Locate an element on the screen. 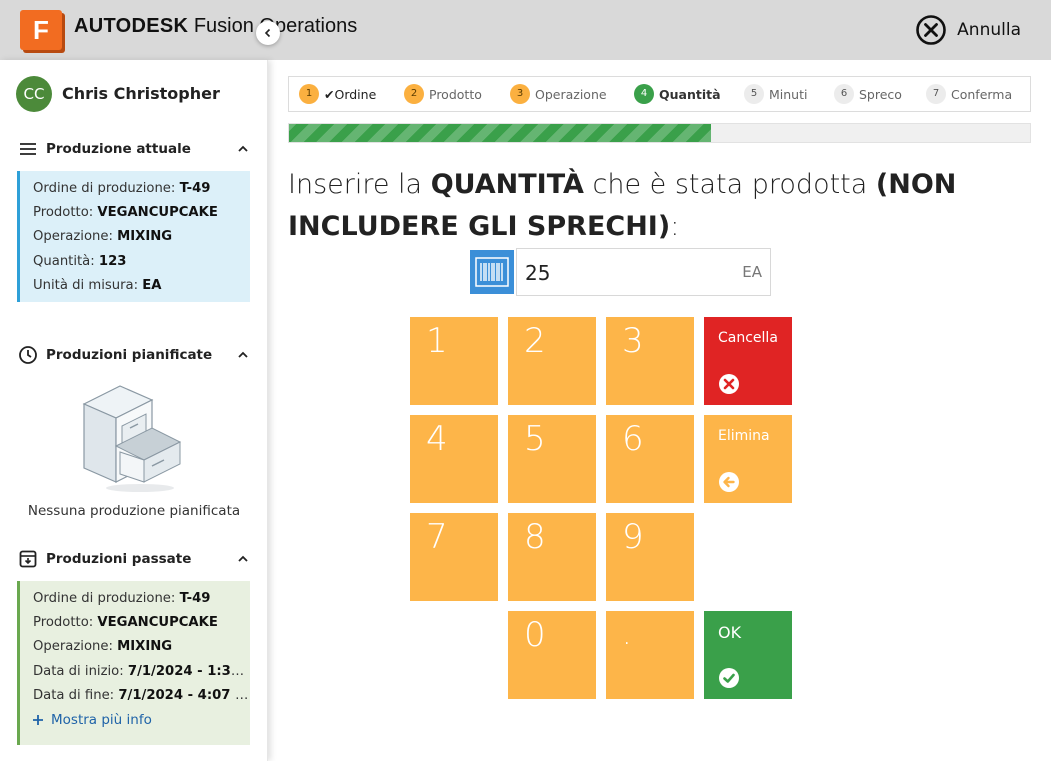  menu-icon is located at coordinates (28, 149).